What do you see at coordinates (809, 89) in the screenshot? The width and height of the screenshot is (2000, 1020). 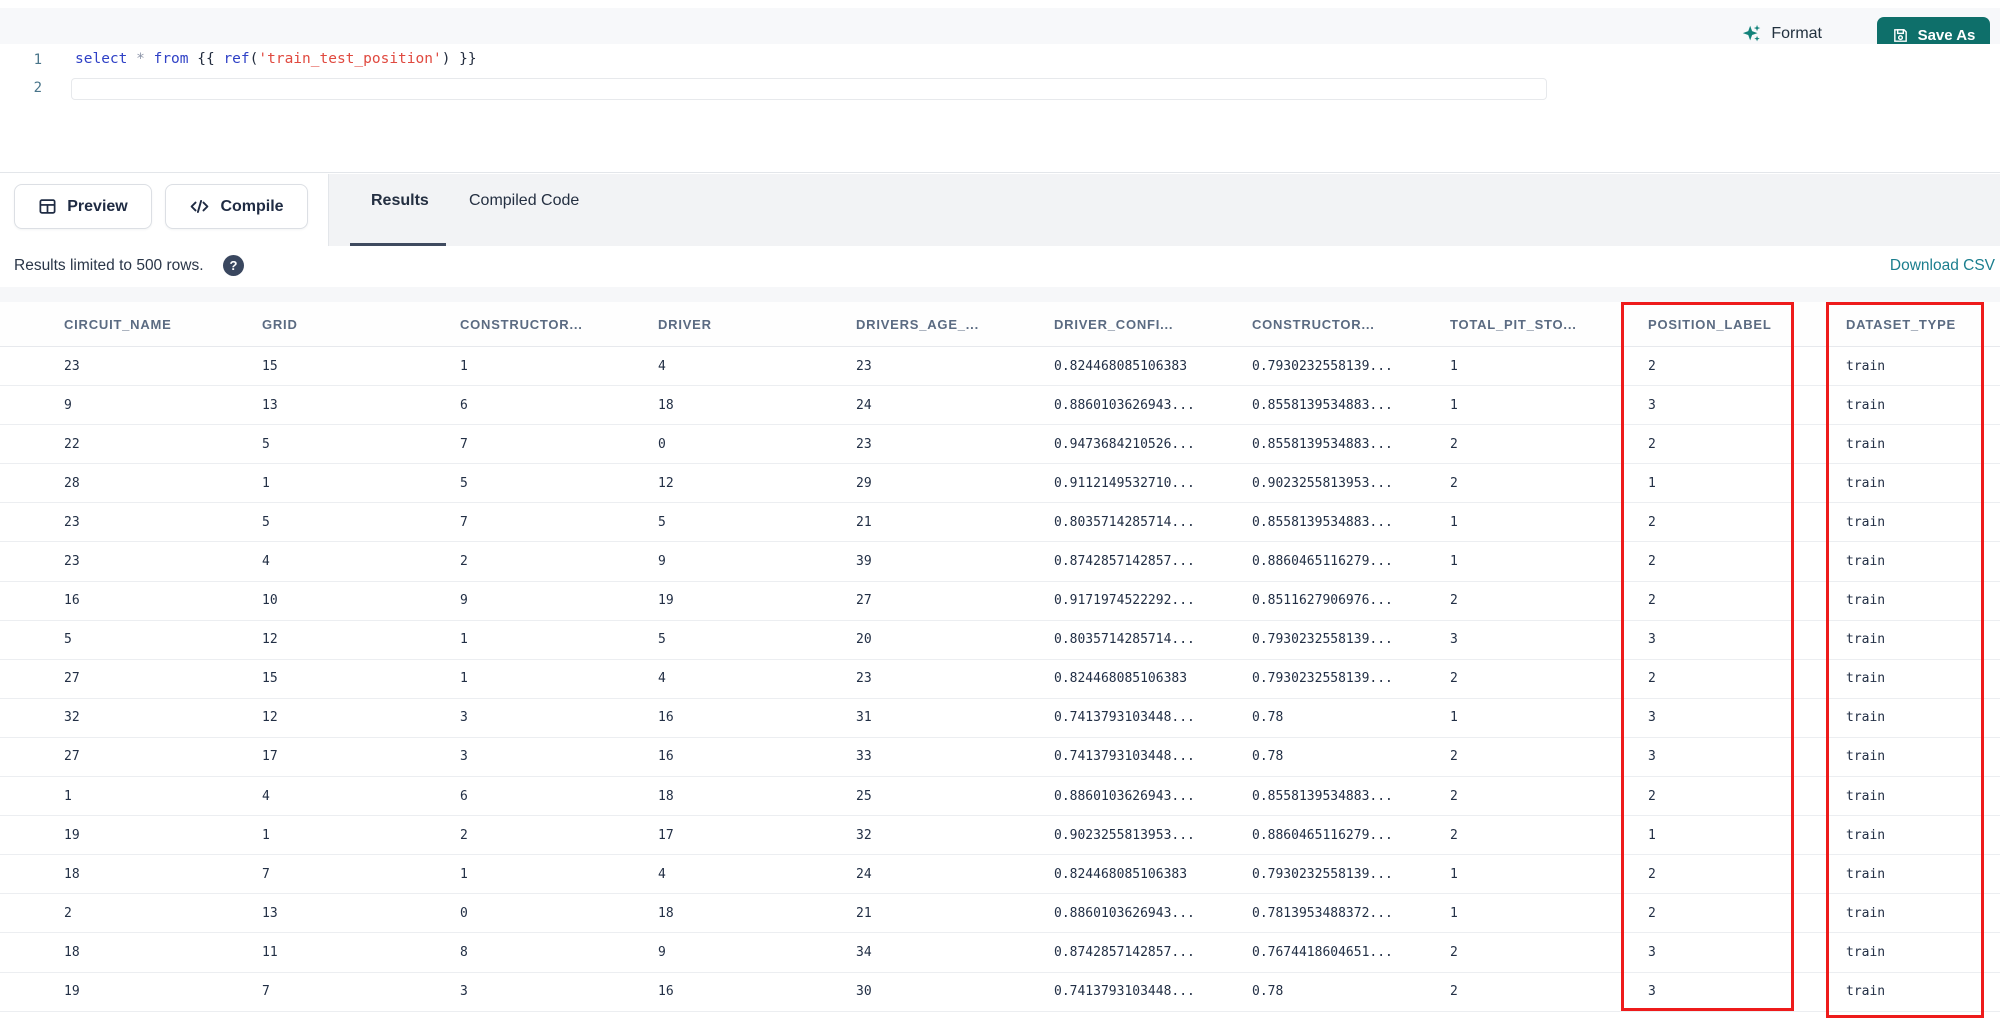 I see `code-line-2-active` at bounding box center [809, 89].